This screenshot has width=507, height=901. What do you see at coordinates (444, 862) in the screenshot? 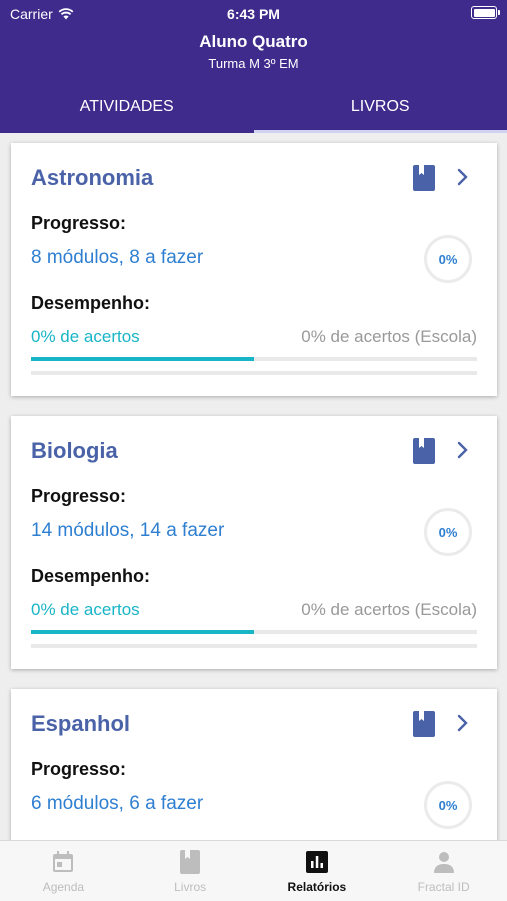
I see `person-icon` at bounding box center [444, 862].